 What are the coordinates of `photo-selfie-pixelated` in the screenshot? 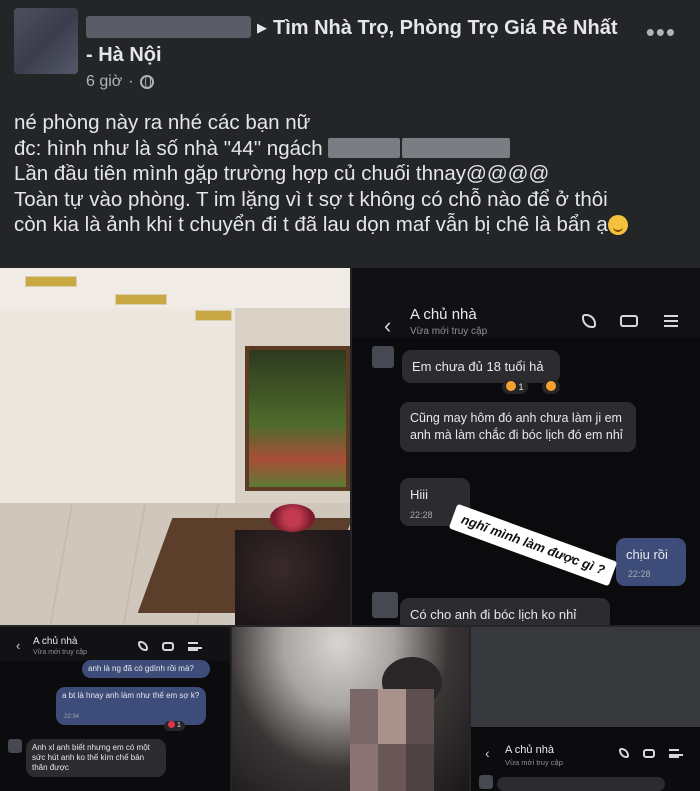 It's located at (350, 709).